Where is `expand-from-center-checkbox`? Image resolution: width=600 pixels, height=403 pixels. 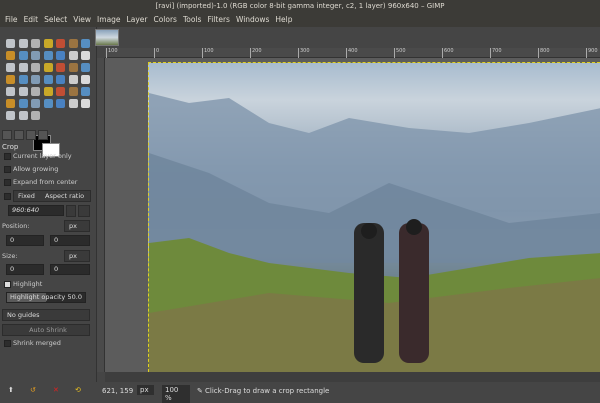
expand-from-center-checkbox is located at coordinates (7, 182).